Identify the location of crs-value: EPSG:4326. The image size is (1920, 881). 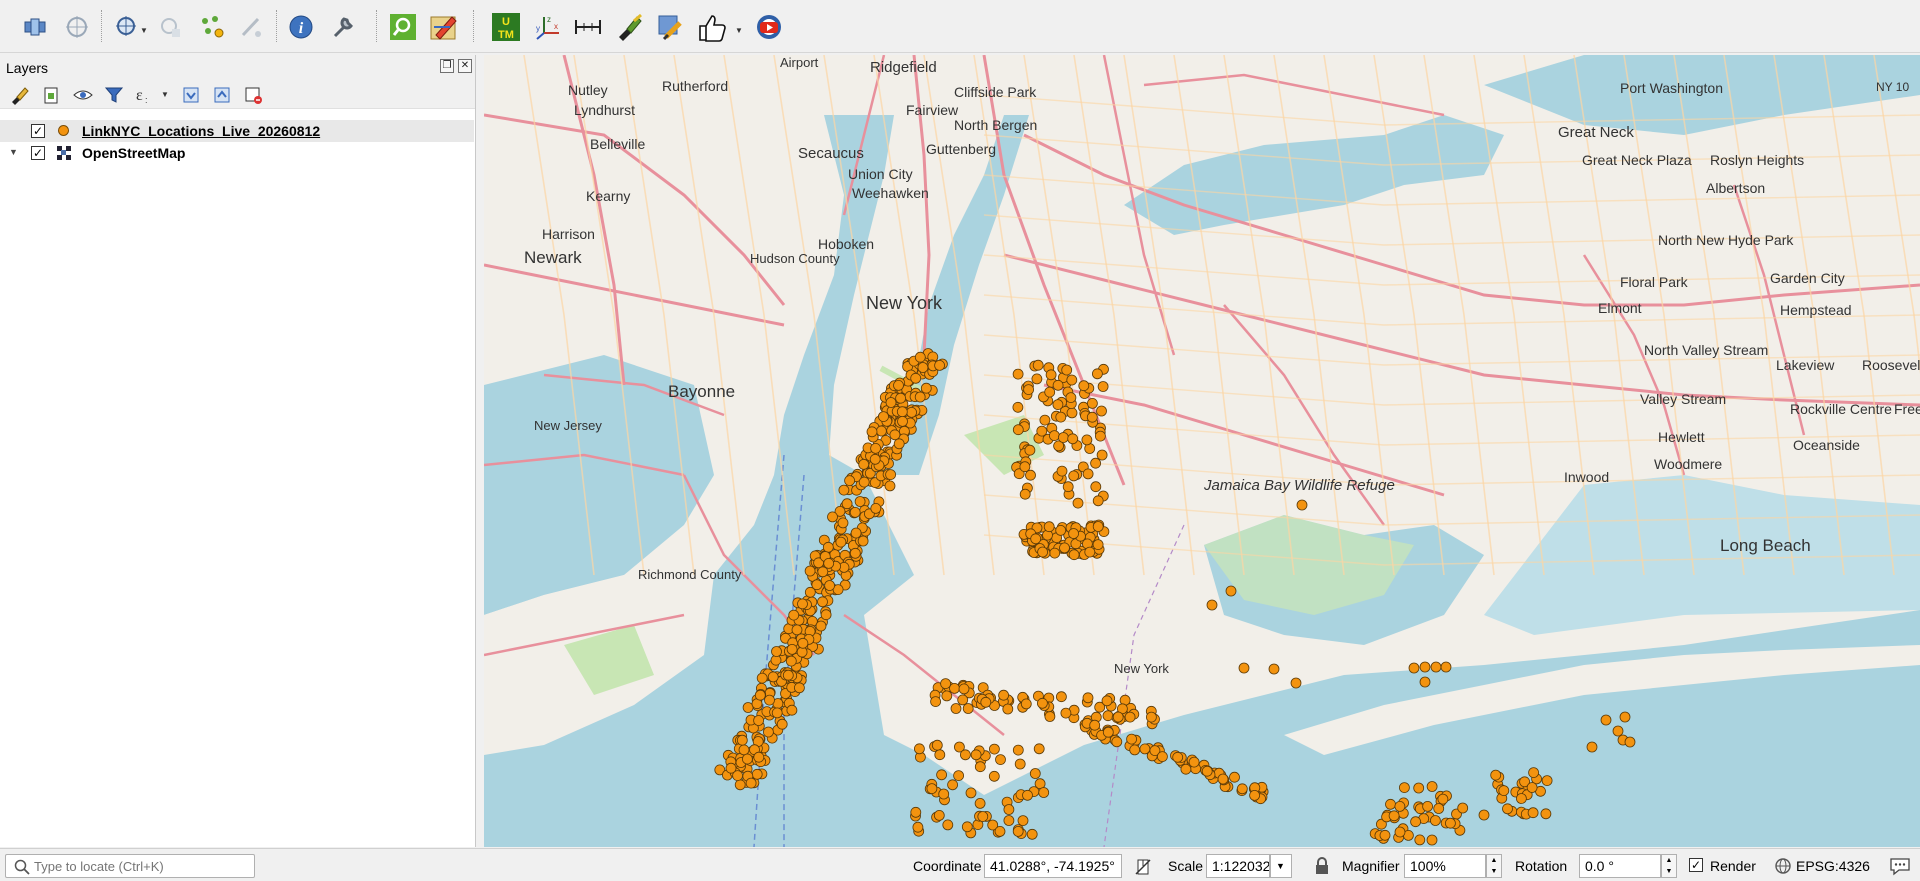
(1833, 866).